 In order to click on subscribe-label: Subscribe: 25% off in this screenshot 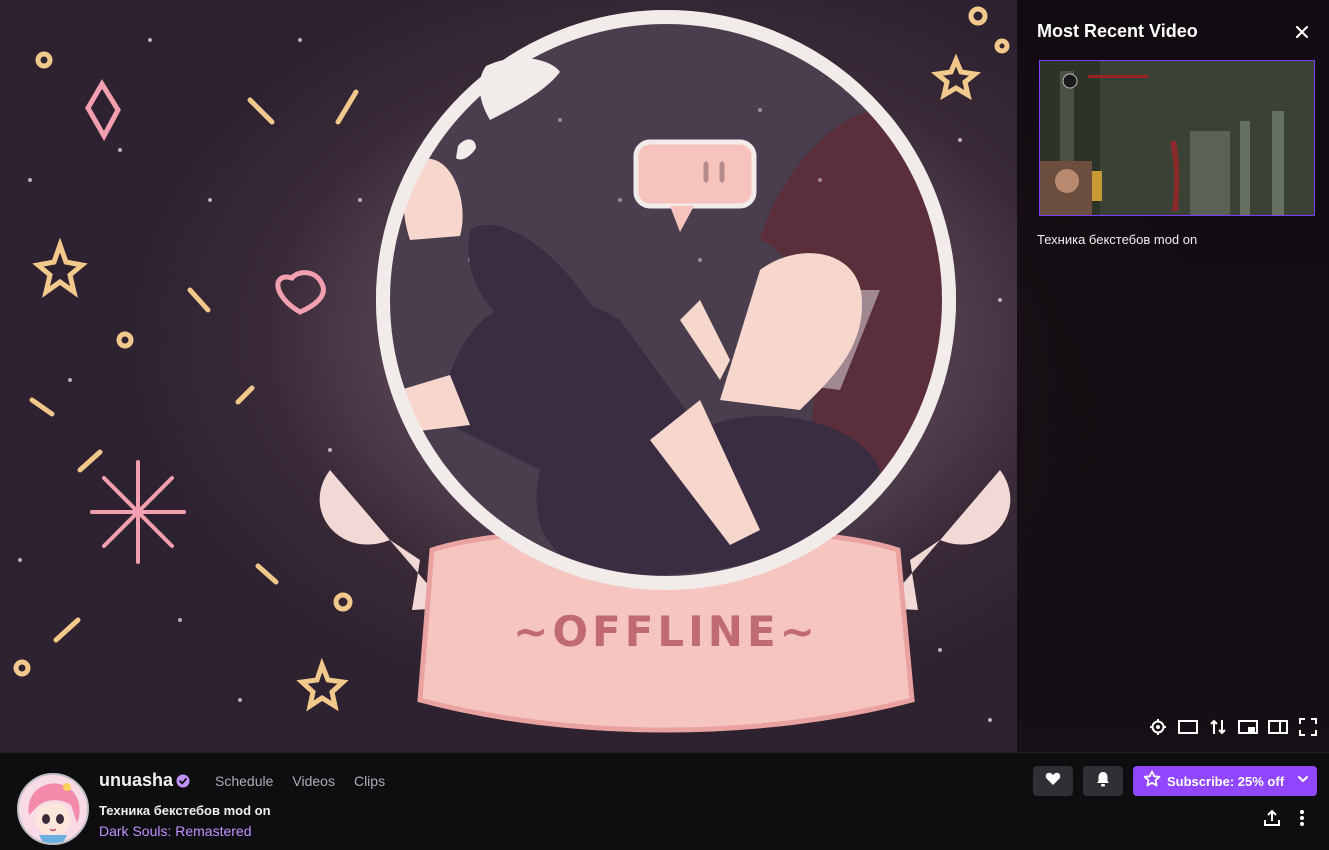, I will do `click(1226, 781)`.